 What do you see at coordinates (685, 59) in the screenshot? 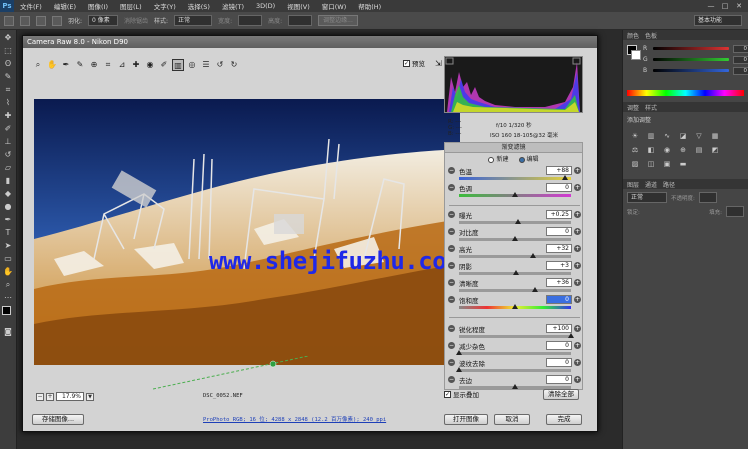
I see `color-channel-row: G0` at bounding box center [685, 59].